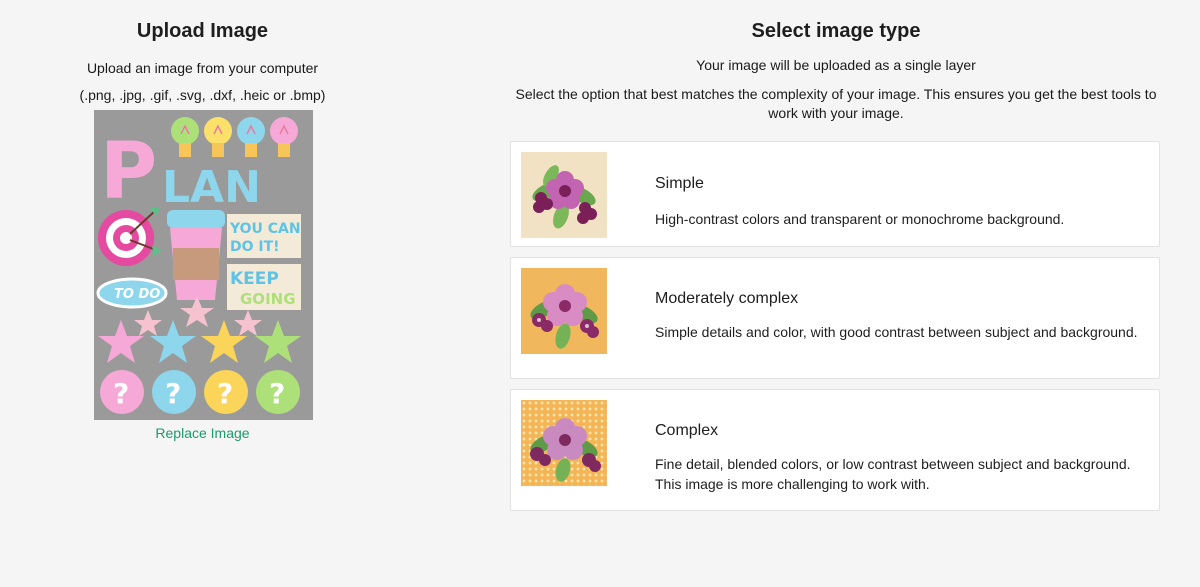 This screenshot has height=587, width=1200. Describe the element at coordinates (211, 187) in the screenshot. I see `plan-letters: LAN` at that location.